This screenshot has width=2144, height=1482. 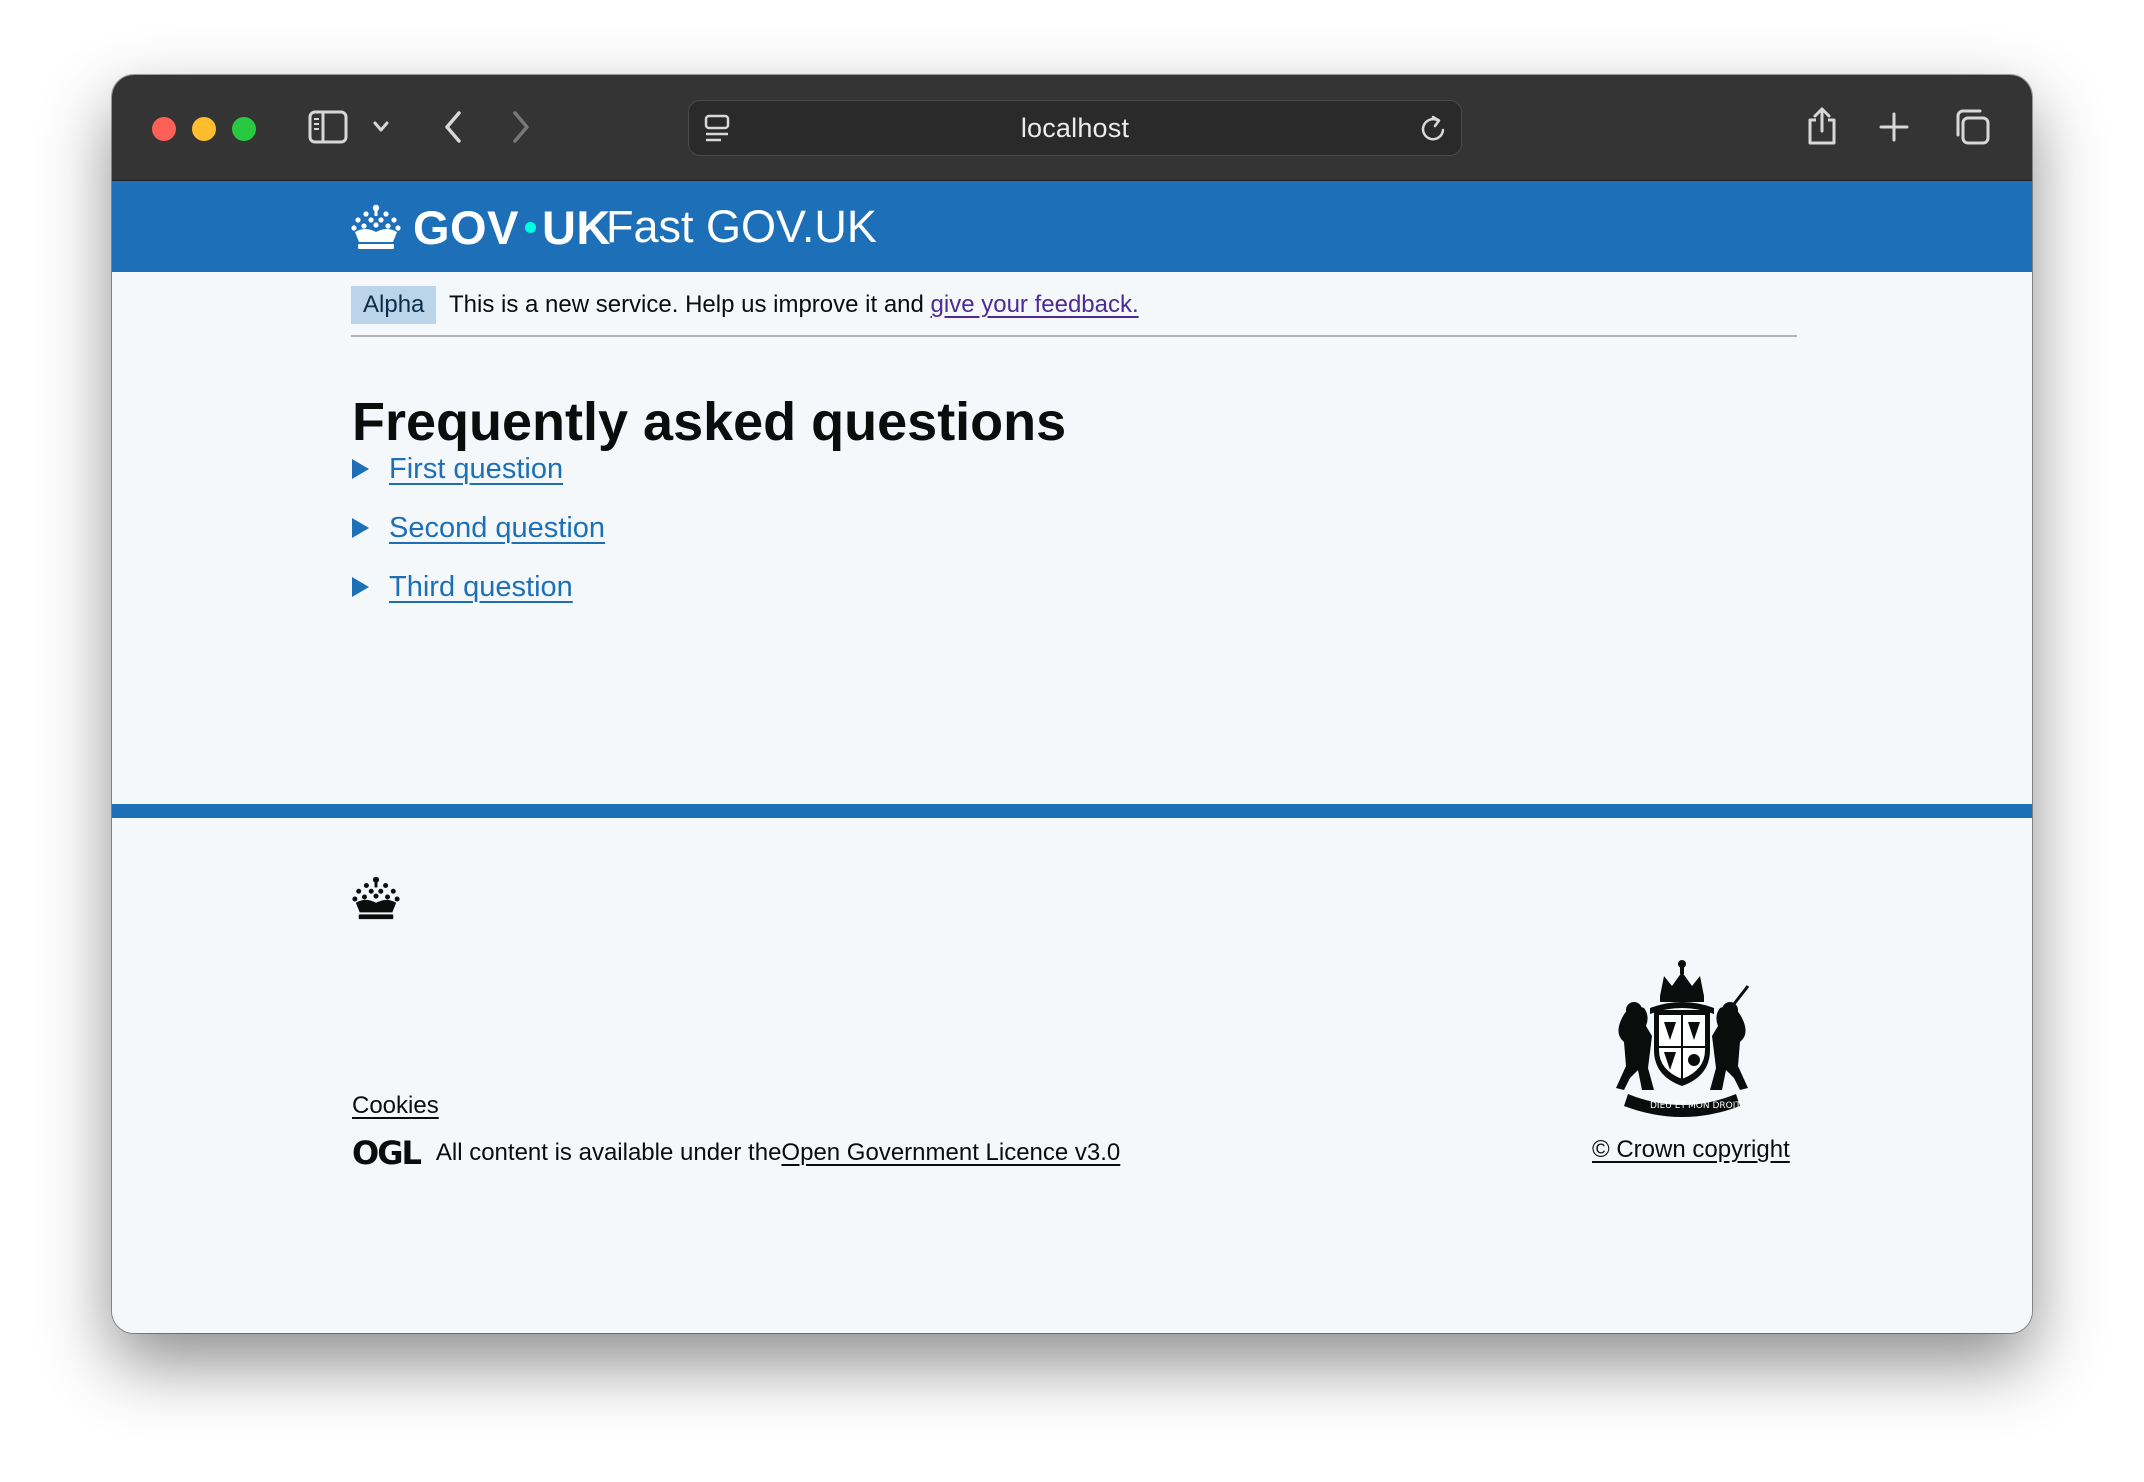 I want to click on forward-arrow-icon, so click(x=521, y=127).